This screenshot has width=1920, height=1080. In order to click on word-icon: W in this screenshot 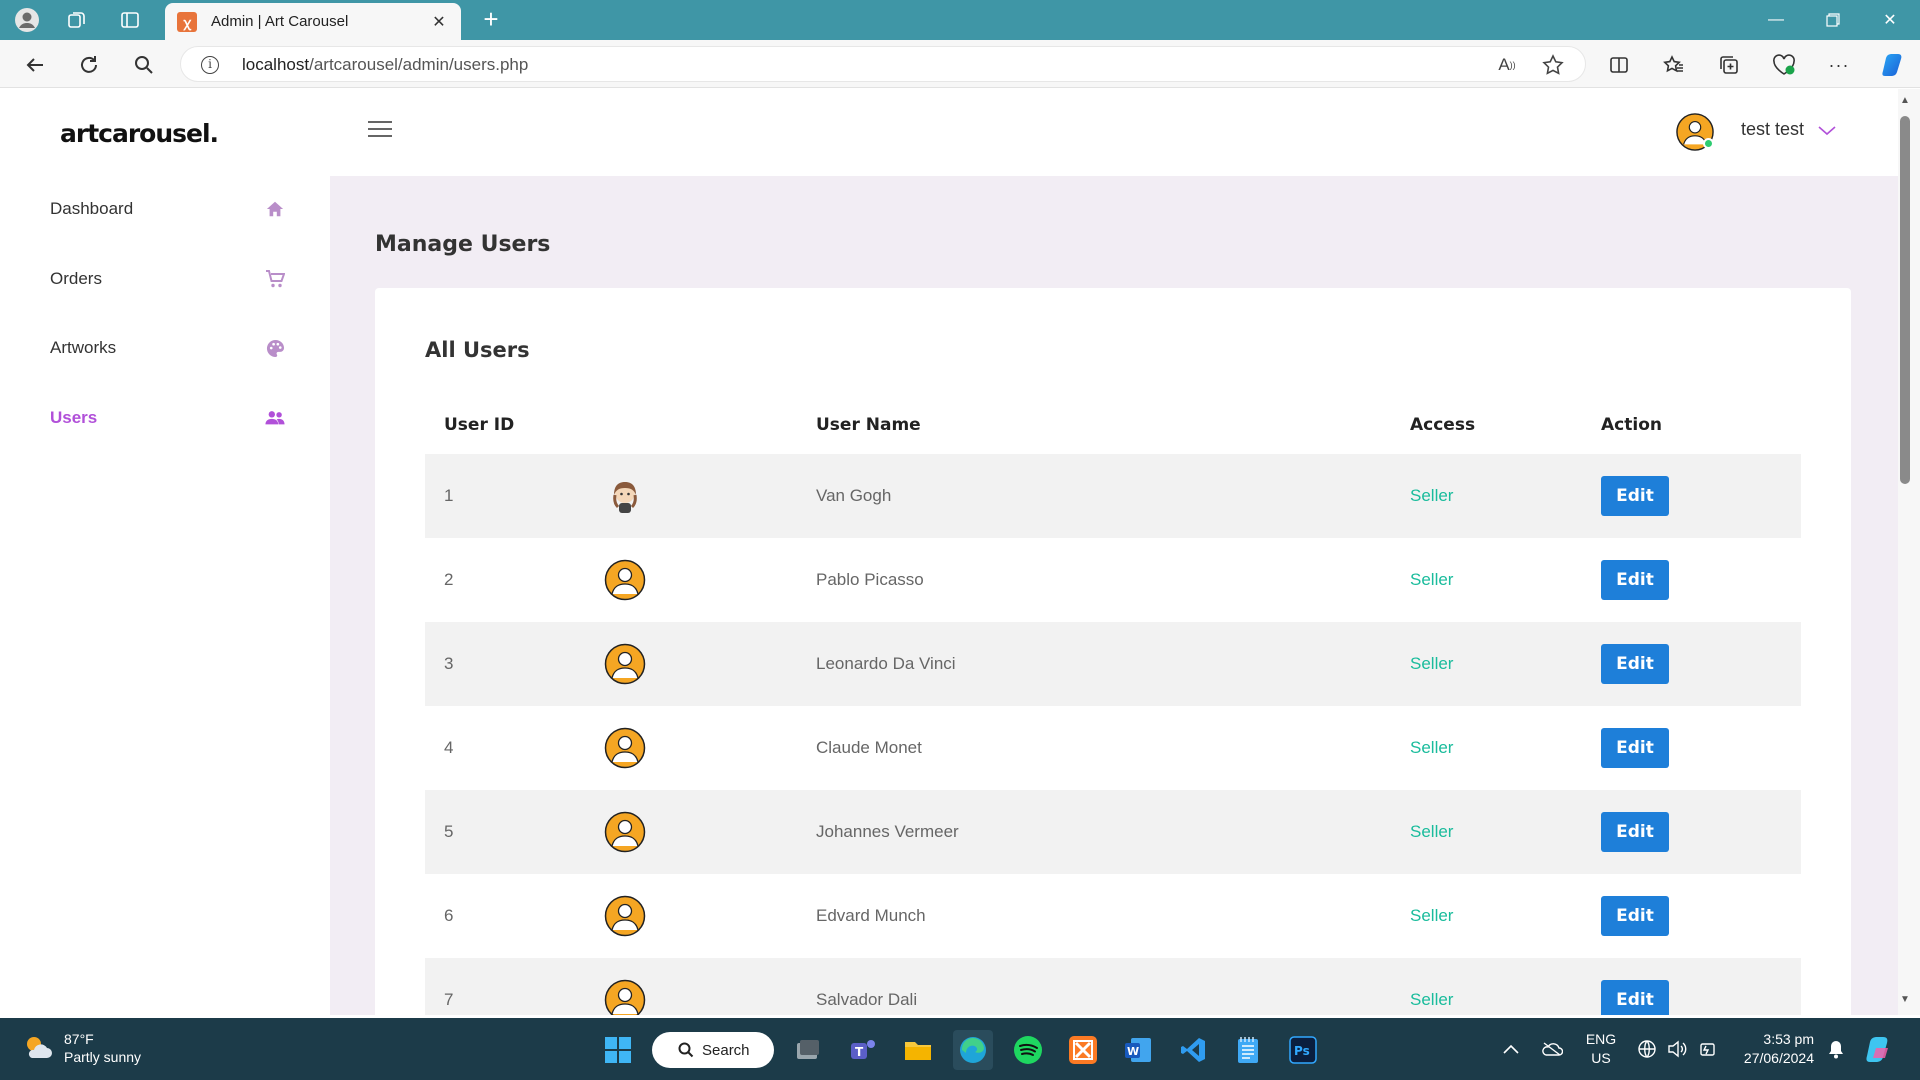, I will do `click(1138, 1050)`.